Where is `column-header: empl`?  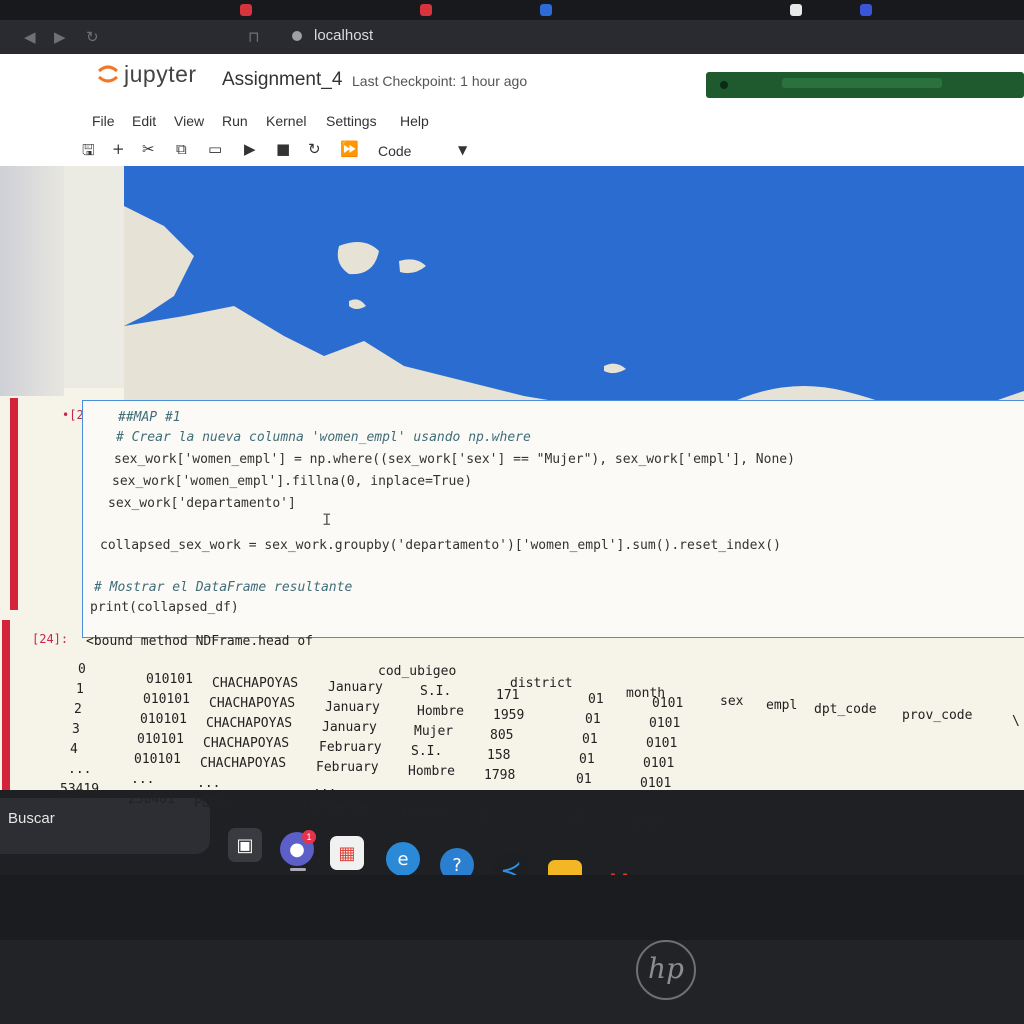
column-header: empl is located at coordinates (782, 705).